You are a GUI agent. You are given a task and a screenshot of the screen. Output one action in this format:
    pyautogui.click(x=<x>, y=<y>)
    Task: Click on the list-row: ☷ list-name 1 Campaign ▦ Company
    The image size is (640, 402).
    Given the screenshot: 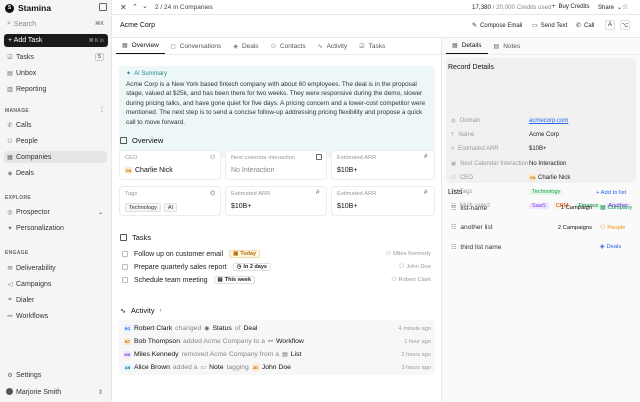 What is the action you would take?
    pyautogui.click(x=542, y=208)
    